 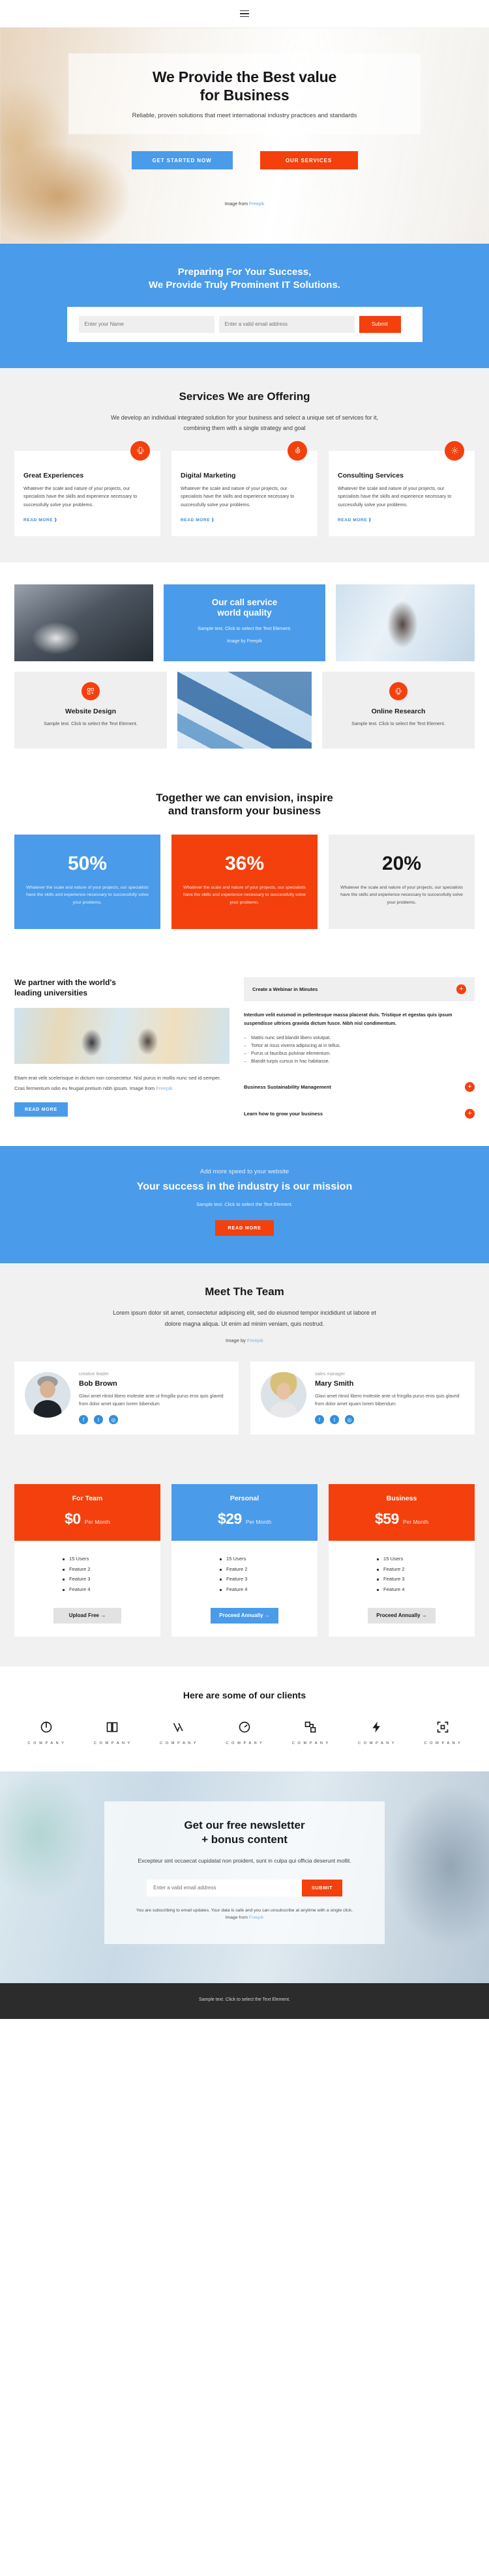 I want to click on accordion-create-webinar: Create a Webinar in Minutes +, so click(x=359, y=990).